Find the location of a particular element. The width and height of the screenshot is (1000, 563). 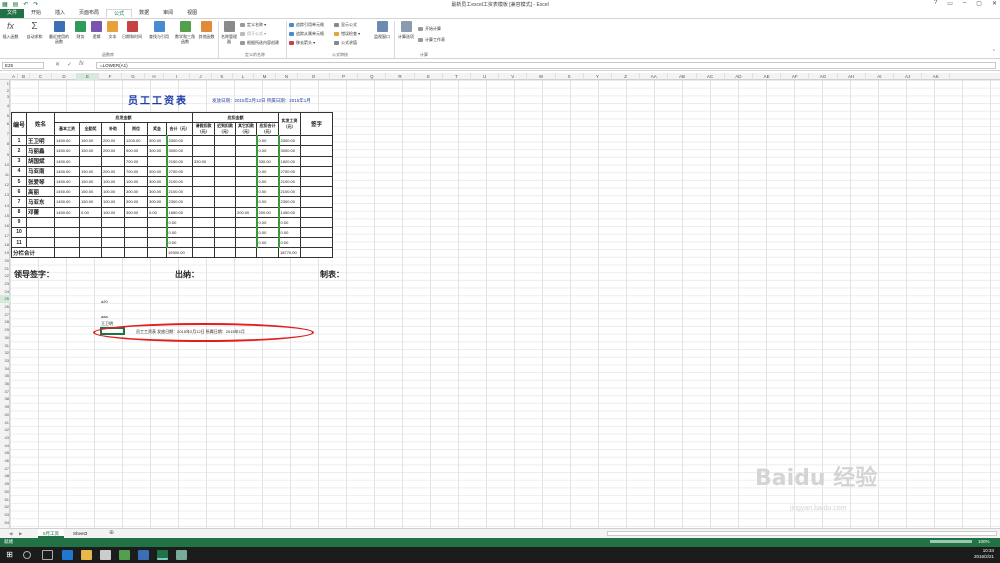

tab-review: 审阅 is located at coordinates (168, 13).